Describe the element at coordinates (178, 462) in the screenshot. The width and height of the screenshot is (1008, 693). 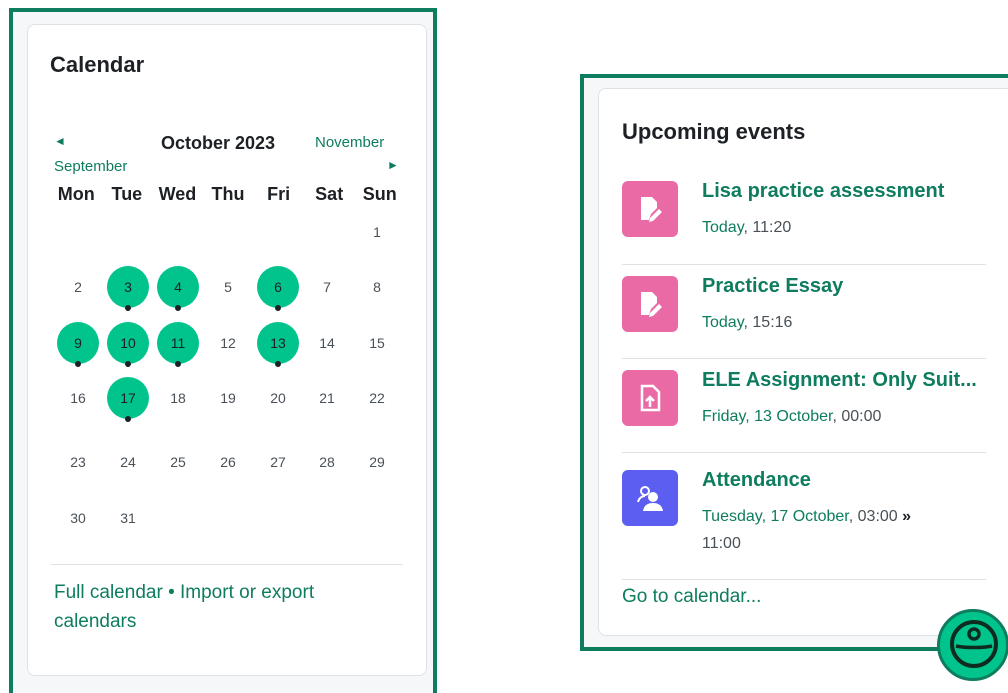
I see `calendar-day: 25` at that location.